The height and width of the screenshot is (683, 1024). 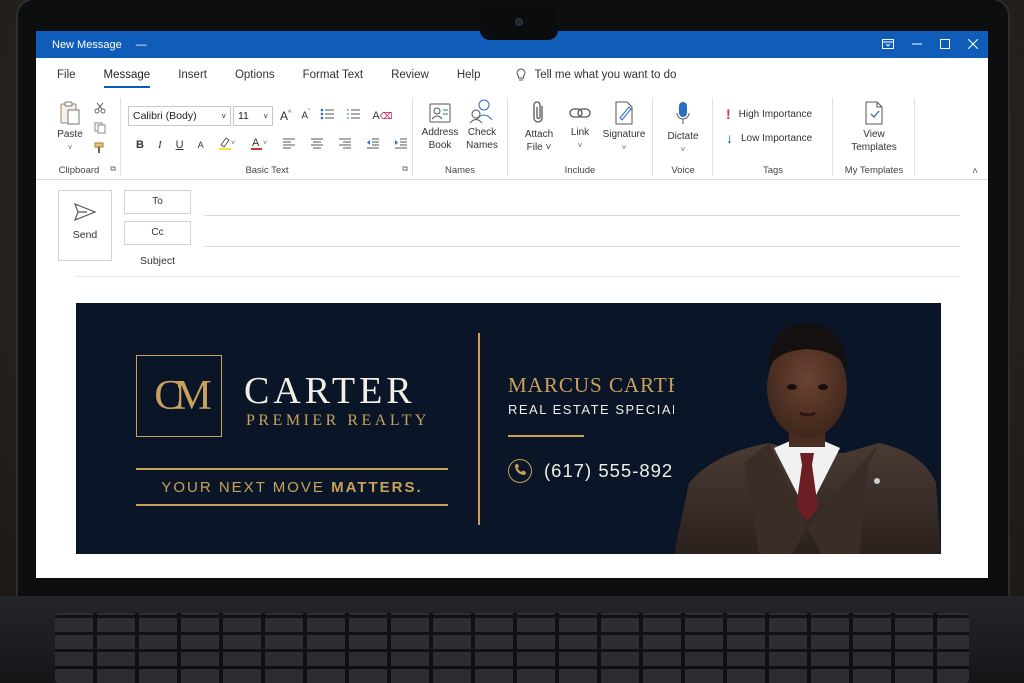 I want to click on svg-text: A, so click(x=256, y=143).